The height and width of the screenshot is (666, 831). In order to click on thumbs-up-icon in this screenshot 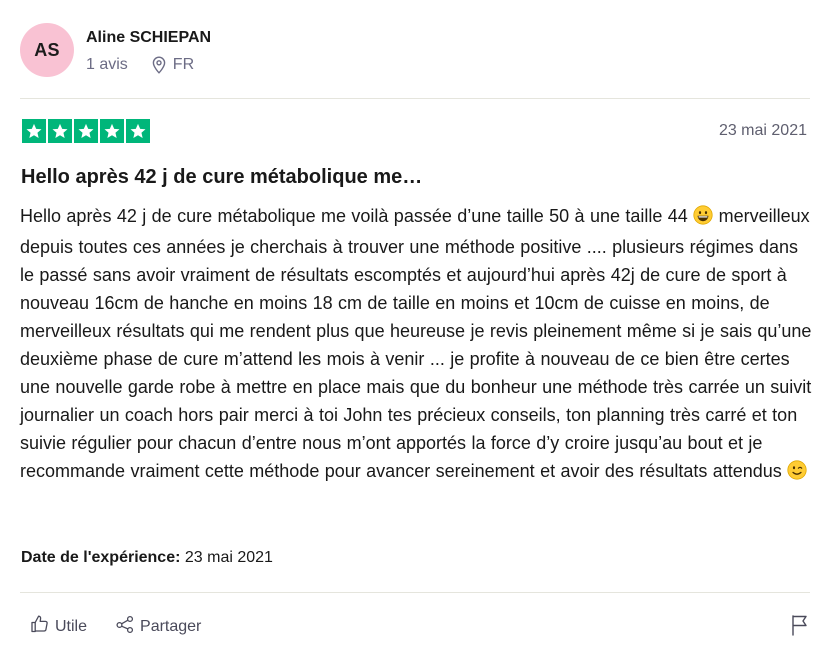, I will do `click(42, 626)`.